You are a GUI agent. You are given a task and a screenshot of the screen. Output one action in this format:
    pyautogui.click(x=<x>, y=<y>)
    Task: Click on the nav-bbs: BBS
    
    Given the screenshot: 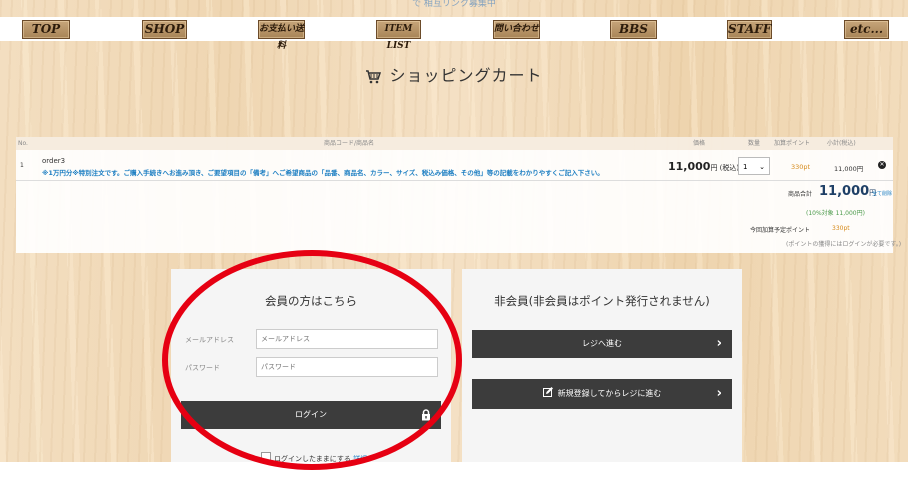 What is the action you would take?
    pyautogui.click(x=633, y=29)
    